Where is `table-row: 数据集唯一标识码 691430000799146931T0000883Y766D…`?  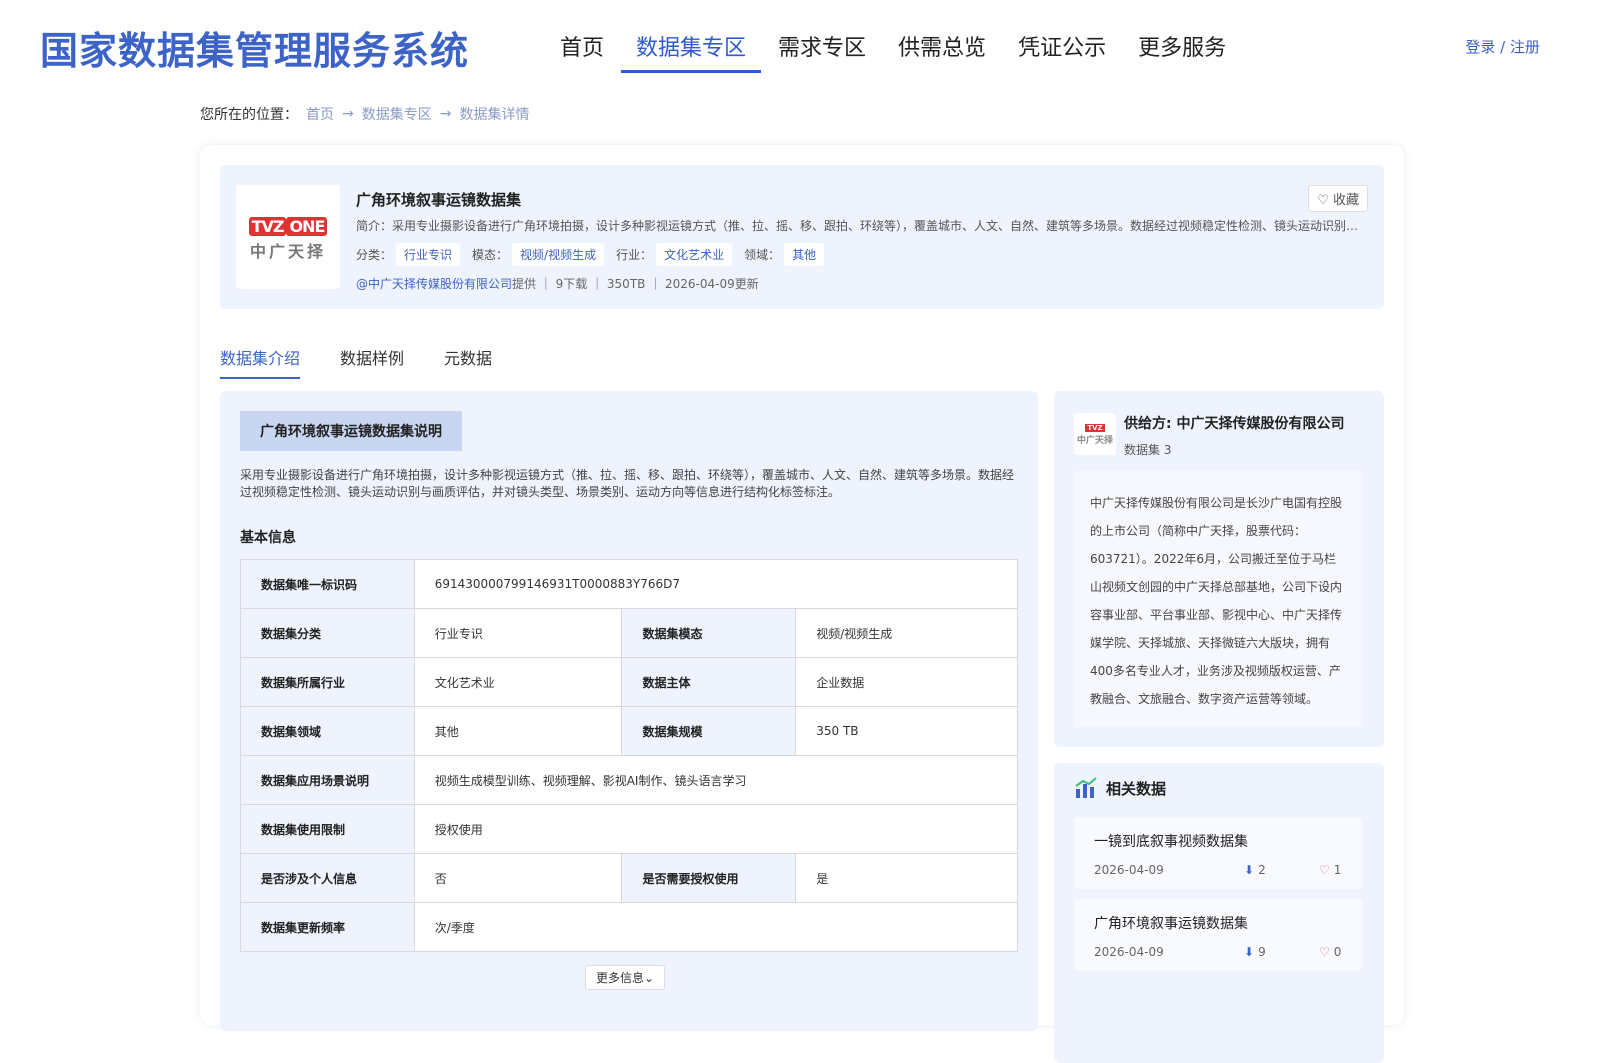
table-row: 数据集唯一标识码 691430000799146931T0000883Y766D… is located at coordinates (629, 584).